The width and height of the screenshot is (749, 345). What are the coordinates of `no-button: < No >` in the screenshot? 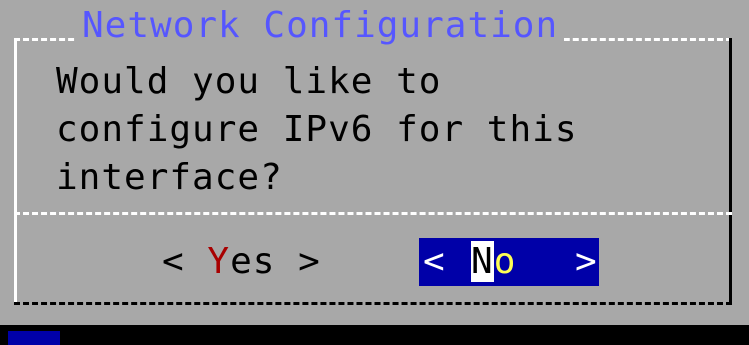 It's located at (509, 262).